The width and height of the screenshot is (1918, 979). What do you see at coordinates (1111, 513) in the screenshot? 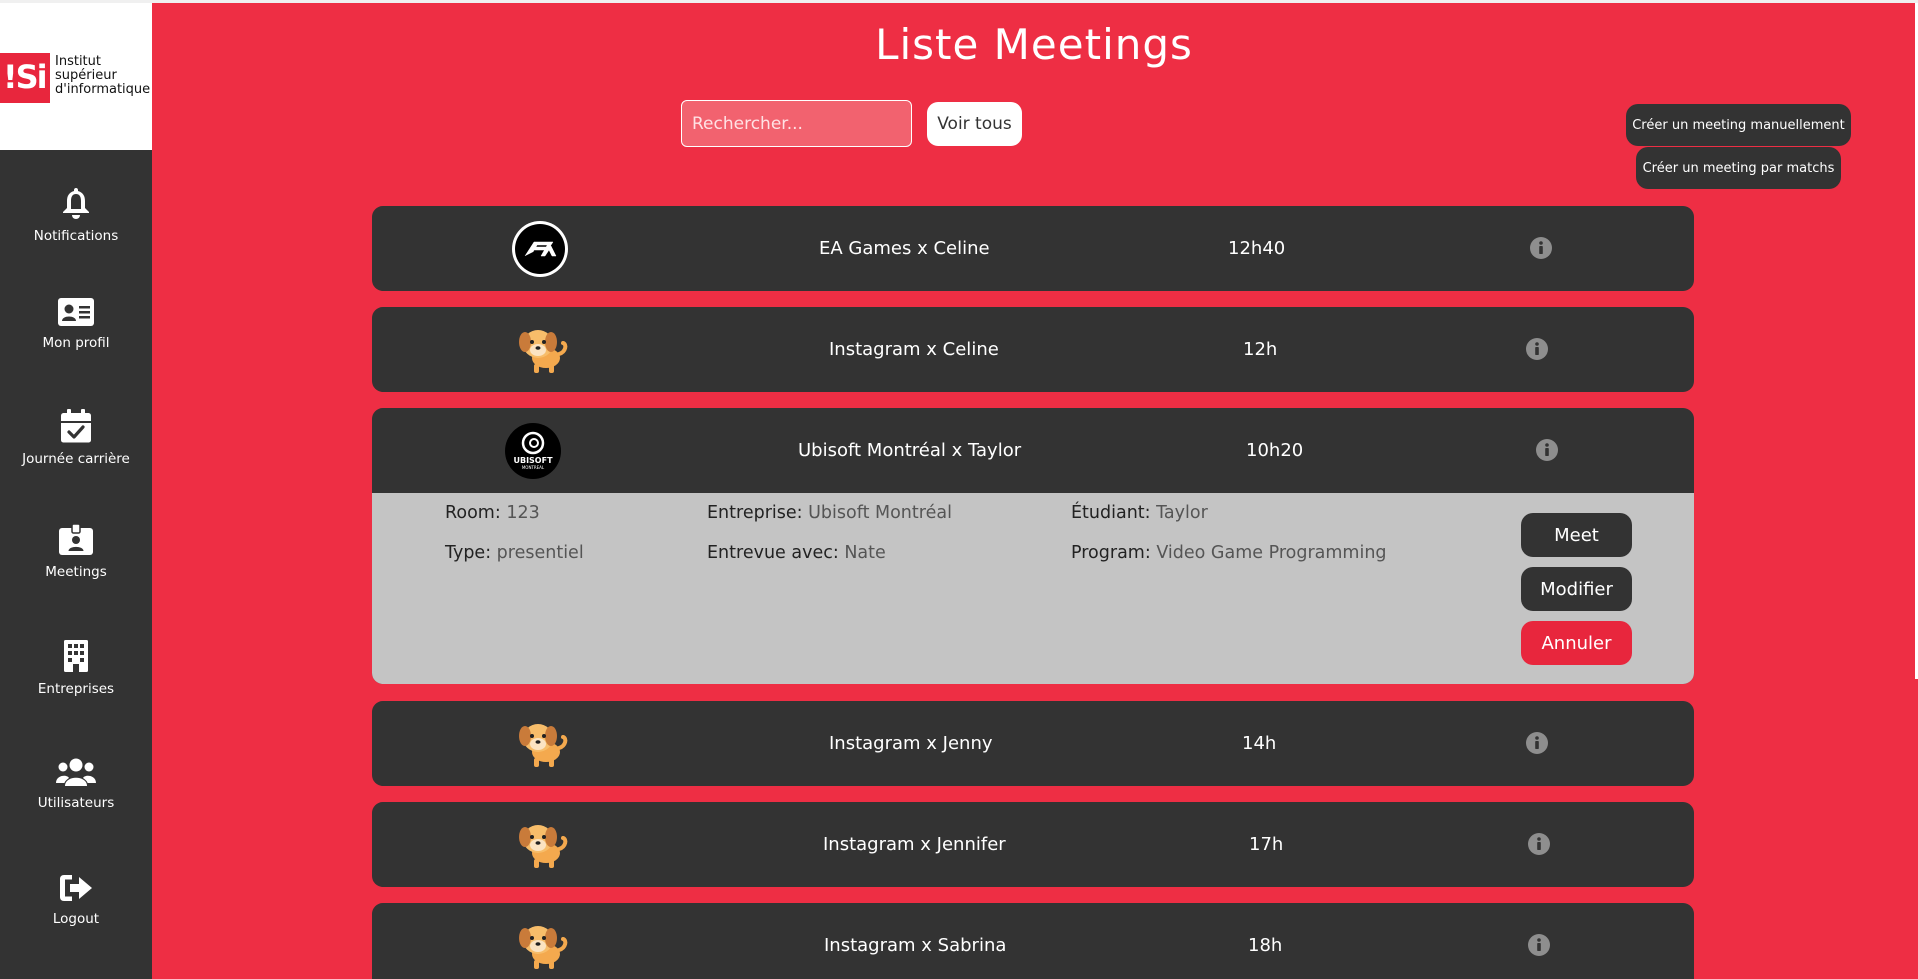
I see `etudiant-label: Étudiant:` at bounding box center [1111, 513].